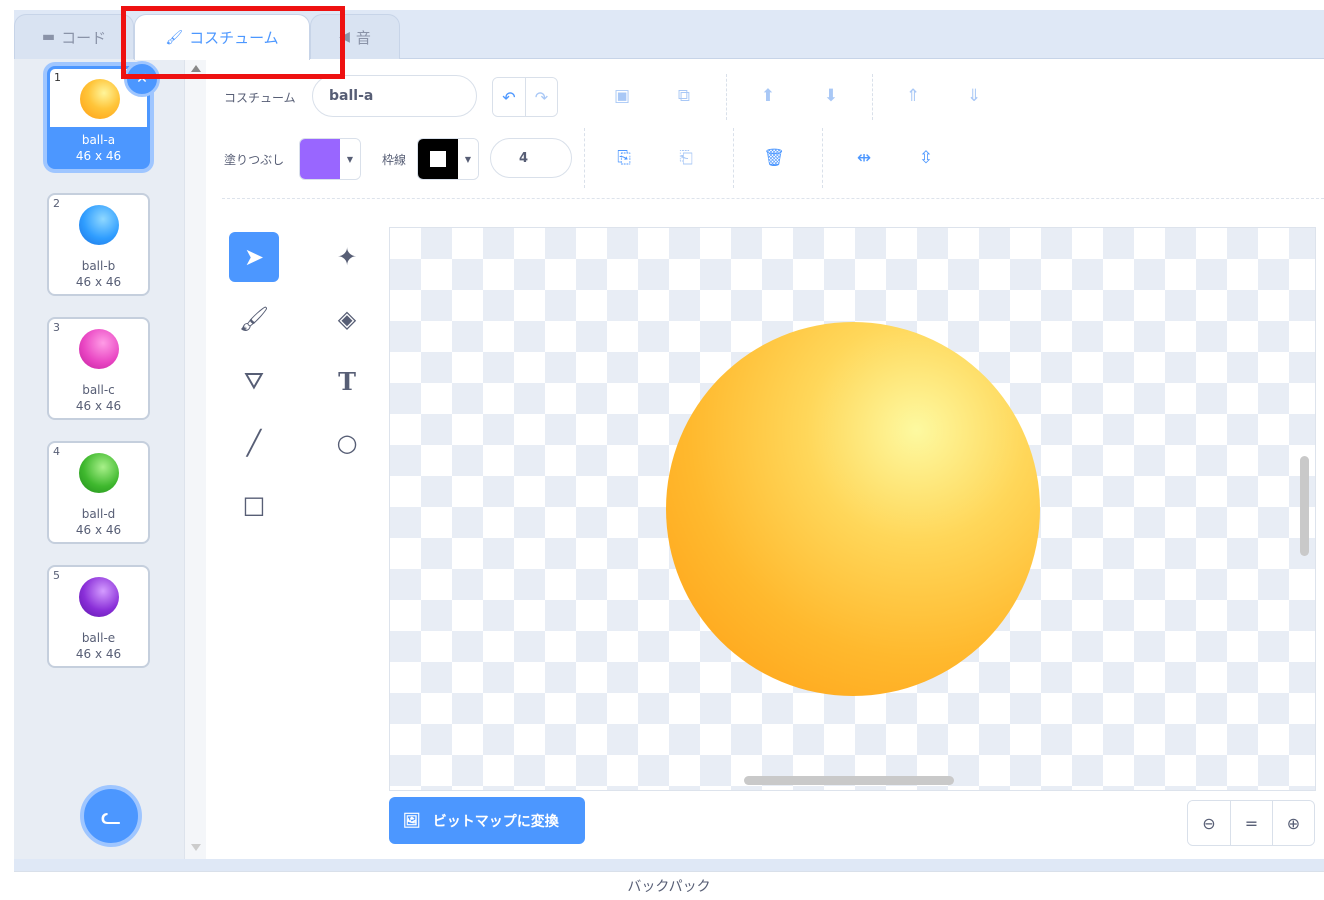 The width and height of the screenshot is (1324, 900). I want to click on select-tool: ➤, so click(254, 257).